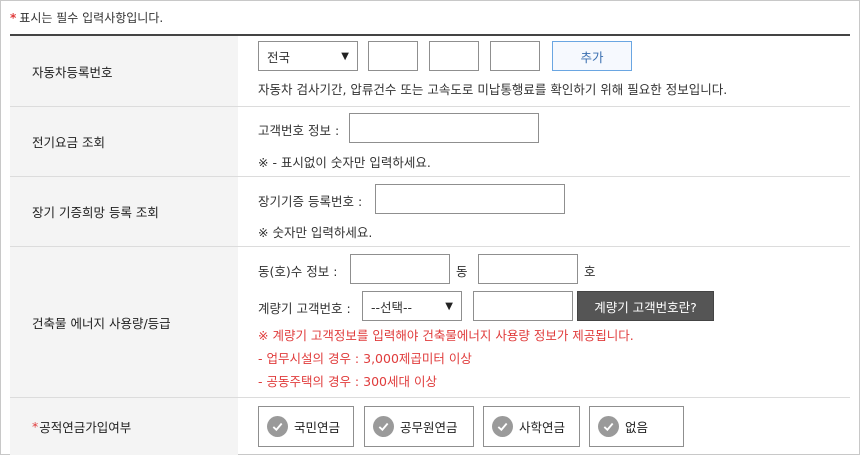 The width and height of the screenshot is (860, 455). I want to click on meter-type-select: --선택-- ▼, so click(412, 306).